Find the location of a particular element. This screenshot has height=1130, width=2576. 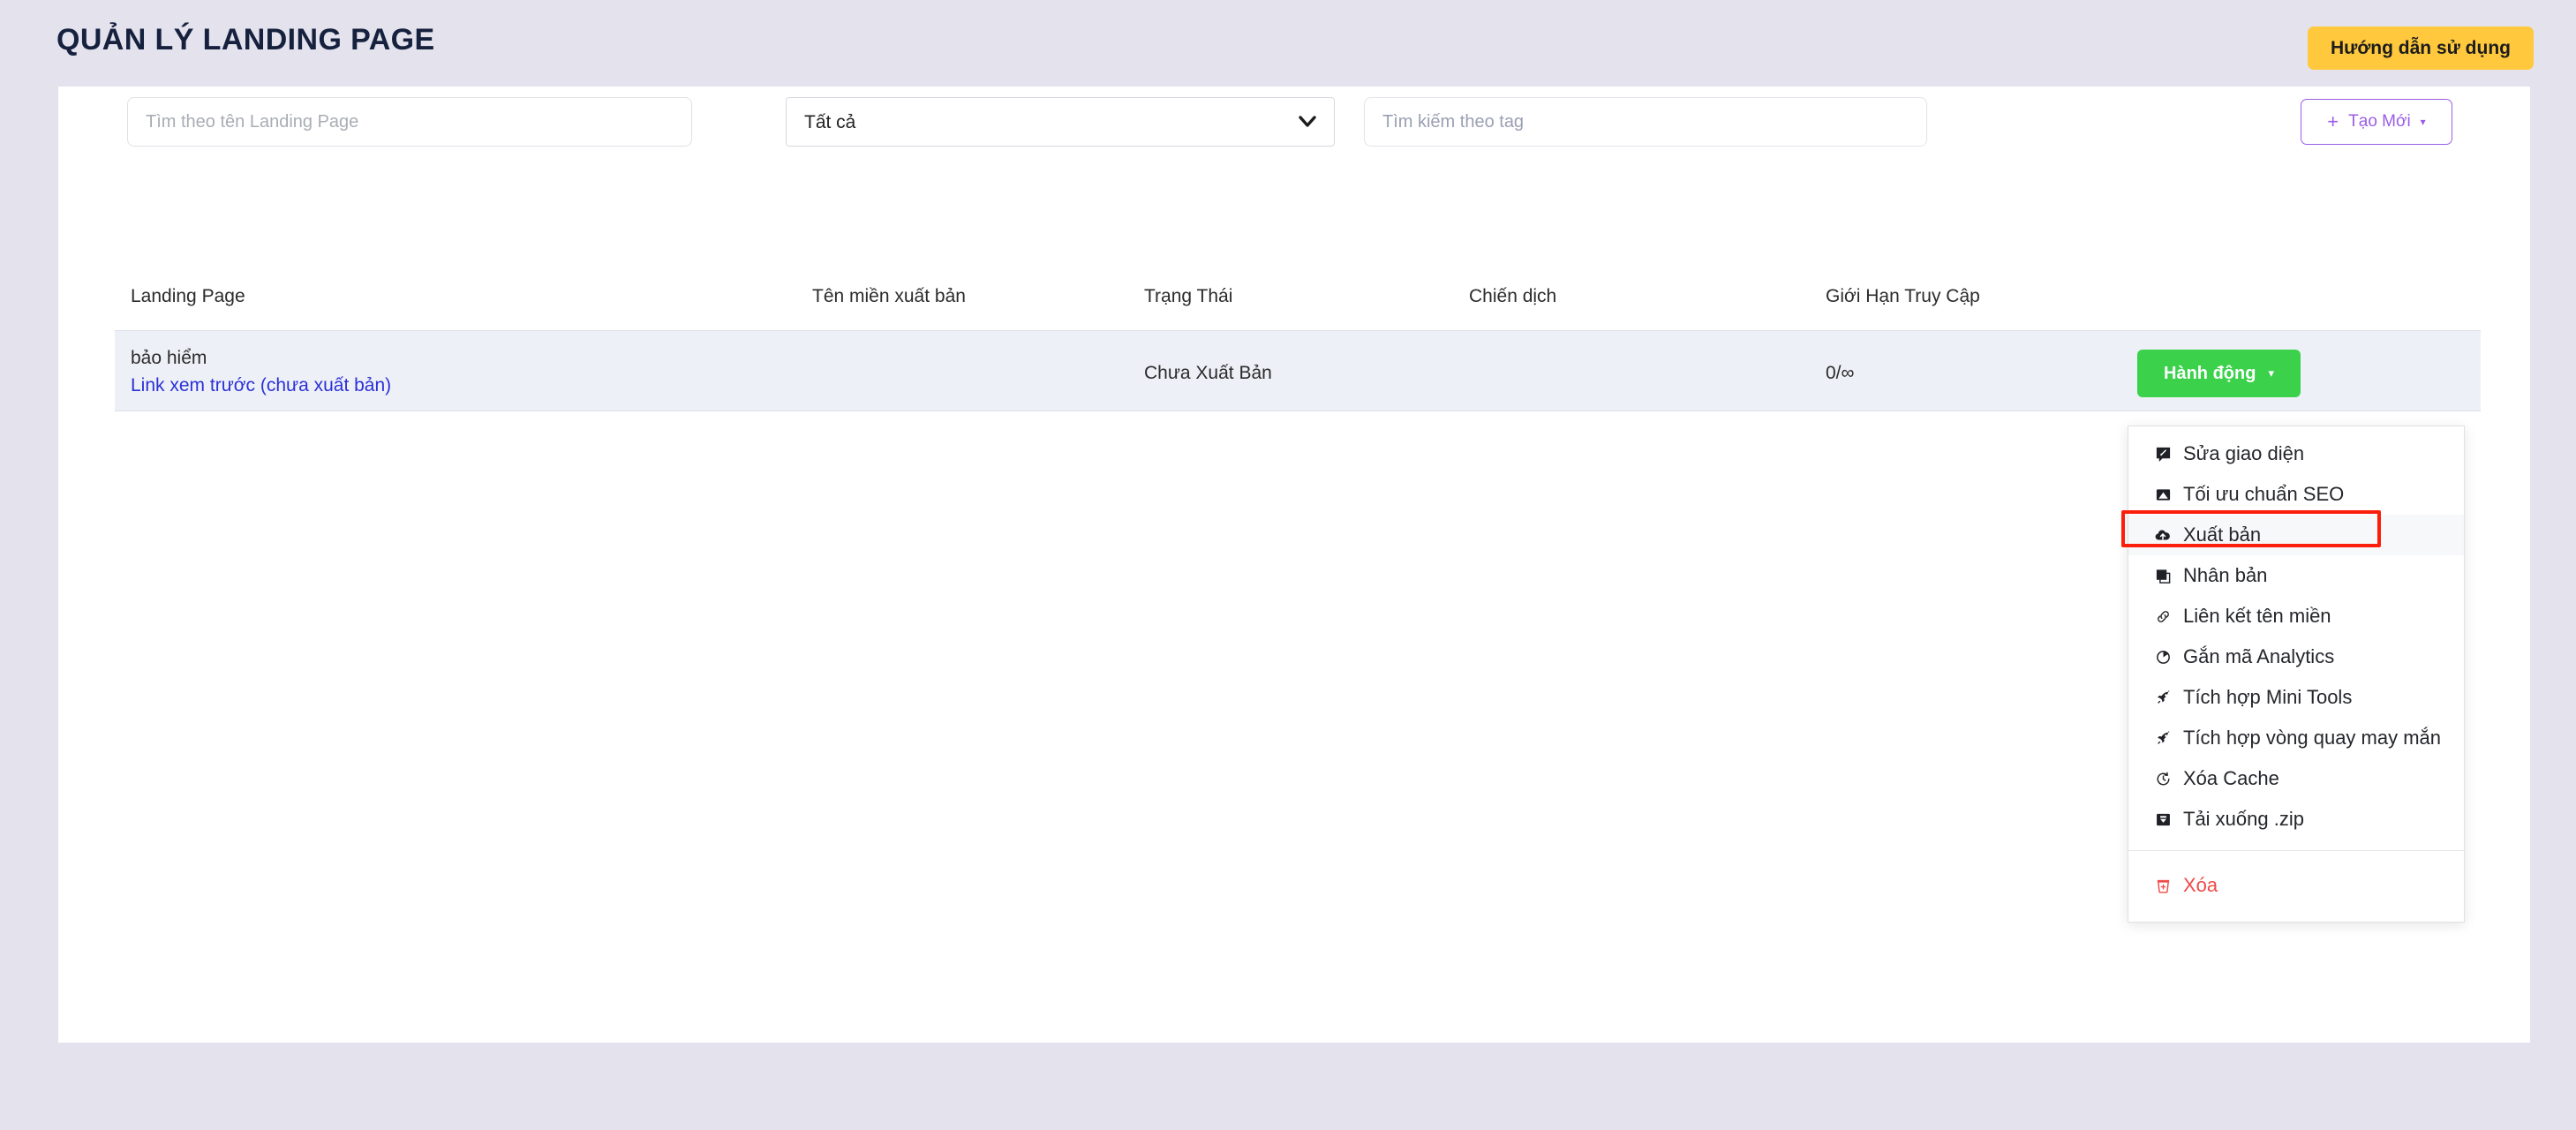

create-new-label: Tạo Mới is located at coordinates (2380, 121).